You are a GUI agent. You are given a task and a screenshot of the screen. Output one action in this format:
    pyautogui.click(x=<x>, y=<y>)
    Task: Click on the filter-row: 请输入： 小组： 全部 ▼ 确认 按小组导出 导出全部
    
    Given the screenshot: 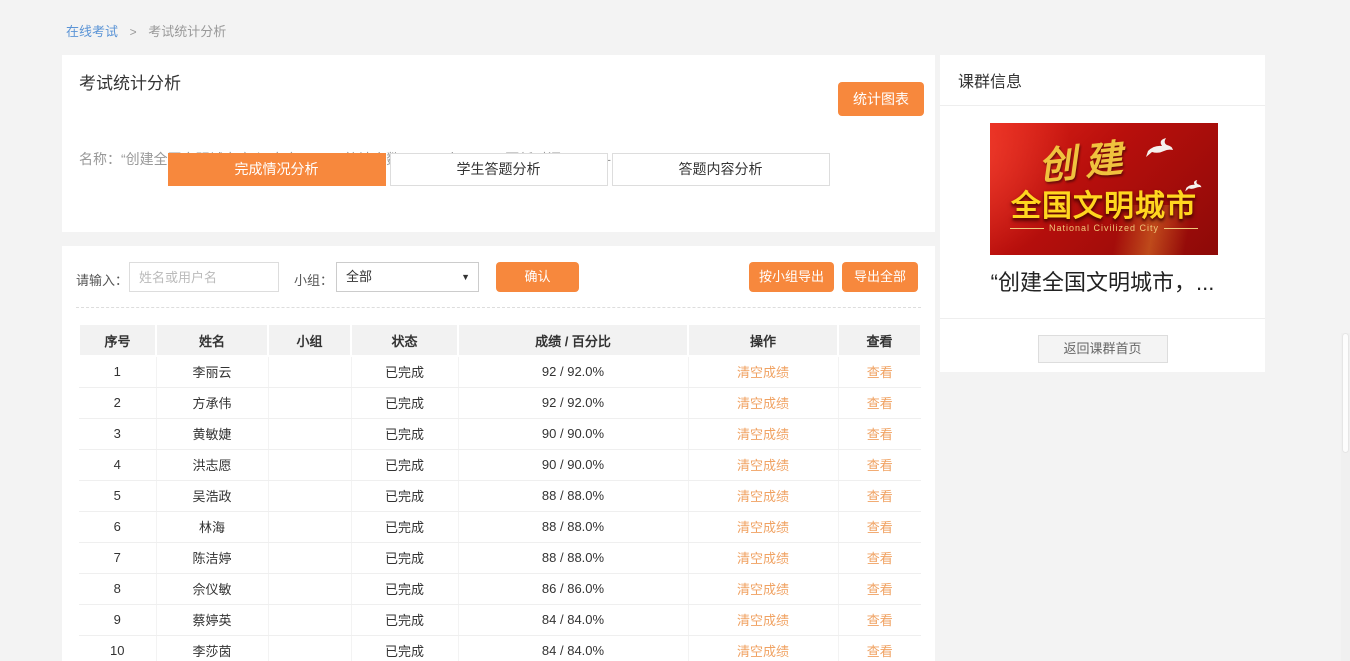 What is the action you would take?
    pyautogui.click(x=498, y=277)
    